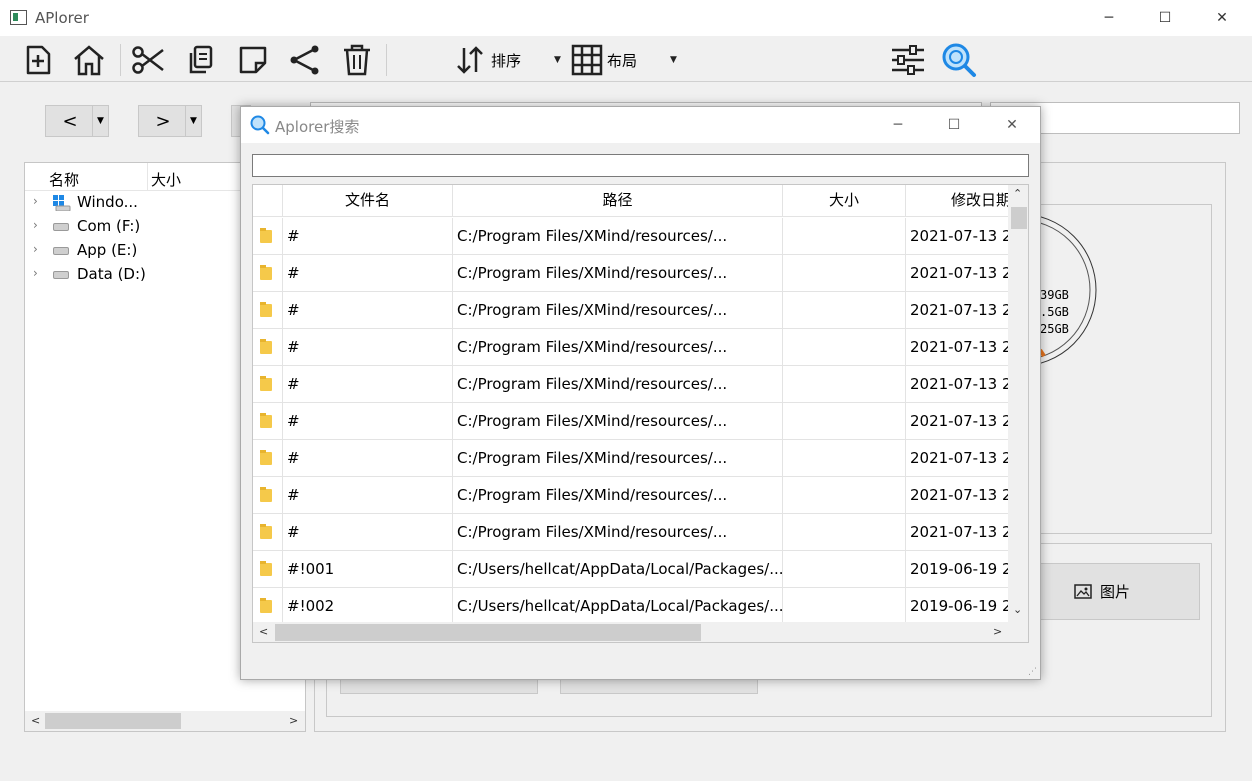  Describe the element at coordinates (1054, 295) in the screenshot. I see `disk-value-total: 39GB` at that location.